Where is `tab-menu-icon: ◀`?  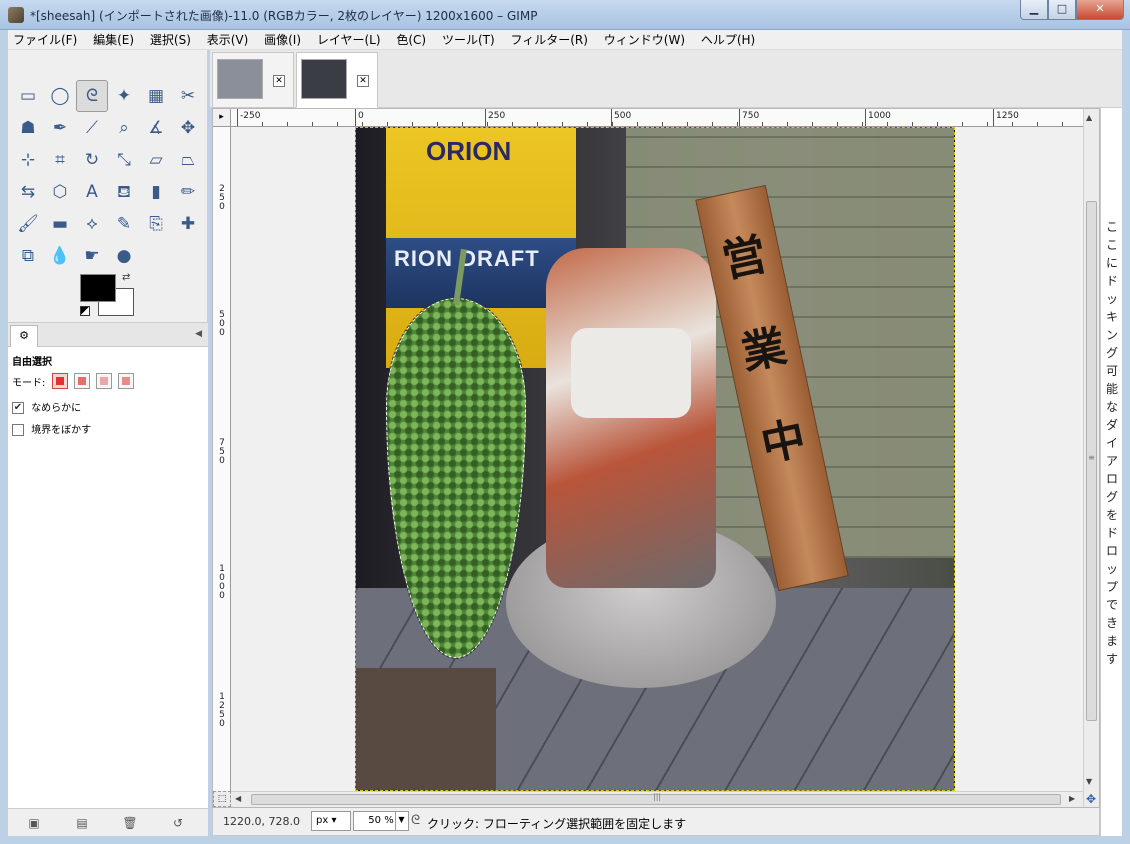 tab-menu-icon: ◀ is located at coordinates (198, 334).